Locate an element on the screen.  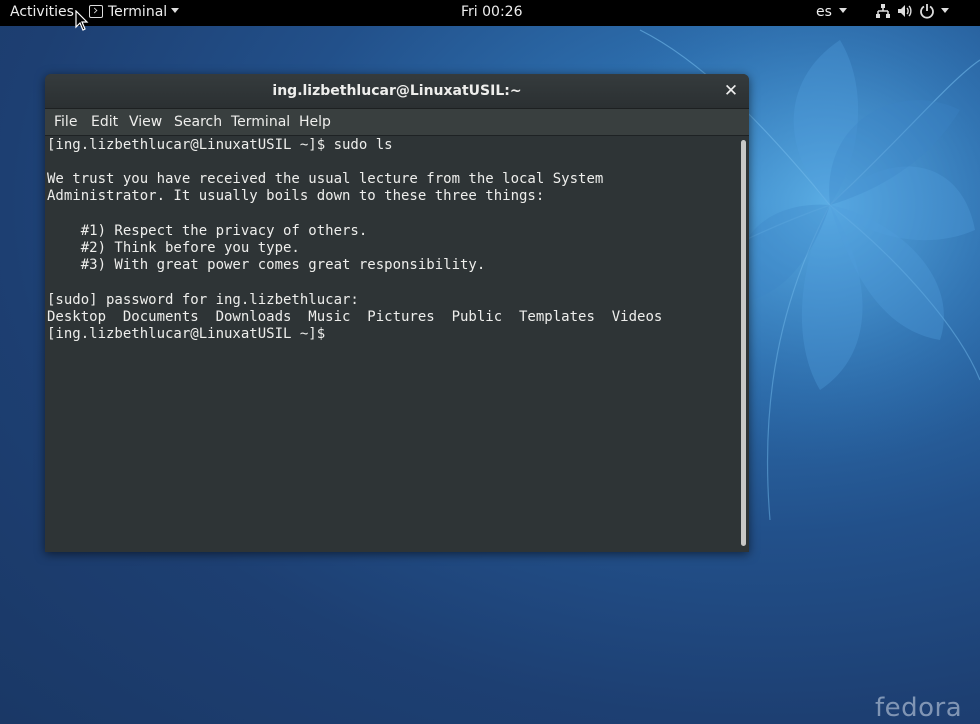
app-menu-label: Terminal is located at coordinates (138, 12).